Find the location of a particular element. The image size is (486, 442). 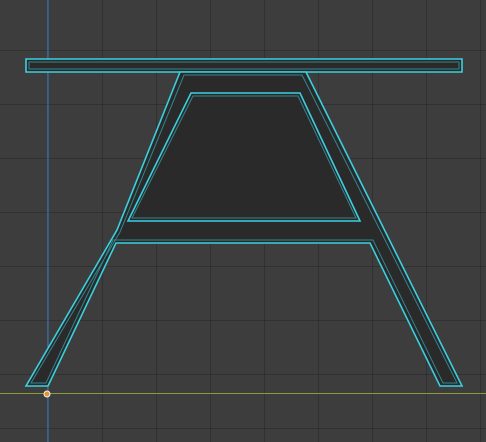

tabletop is located at coordinates (244, 65).